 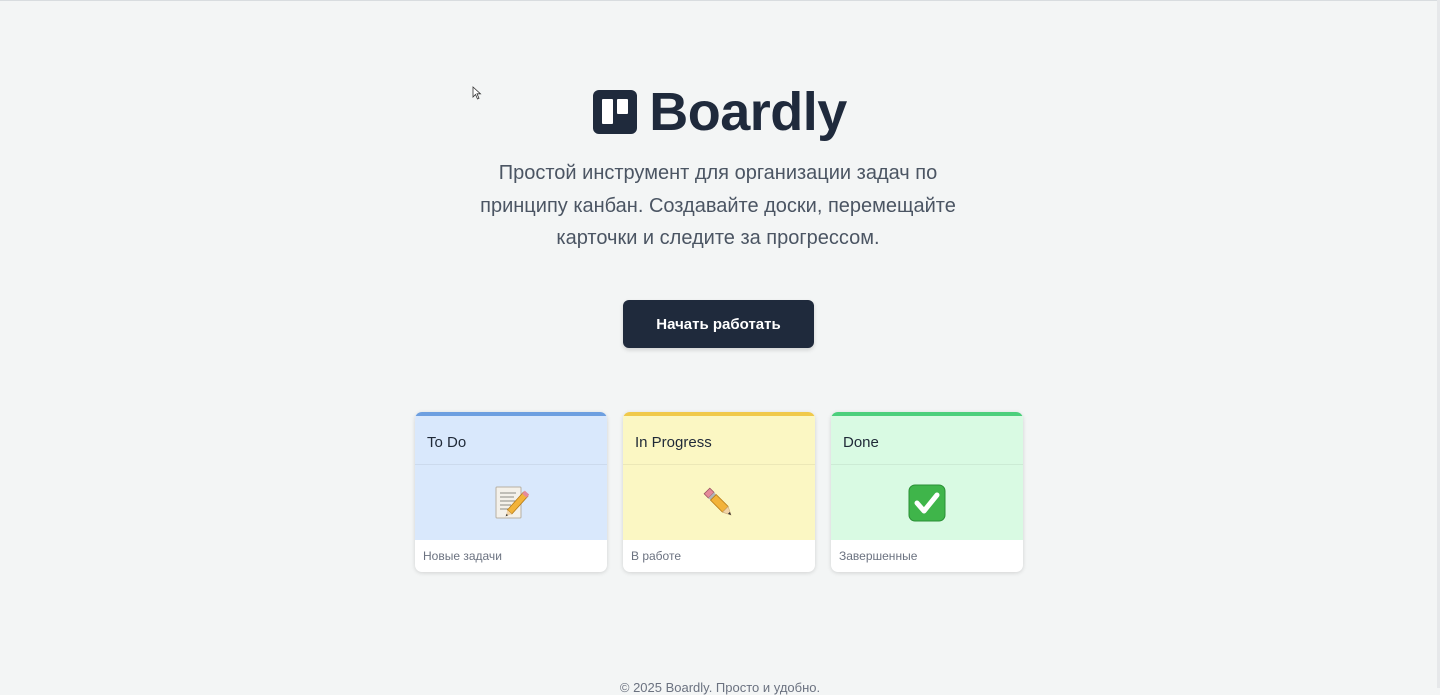 What do you see at coordinates (462, 556) in the screenshot?
I see `card-caption: Новые задачи` at bounding box center [462, 556].